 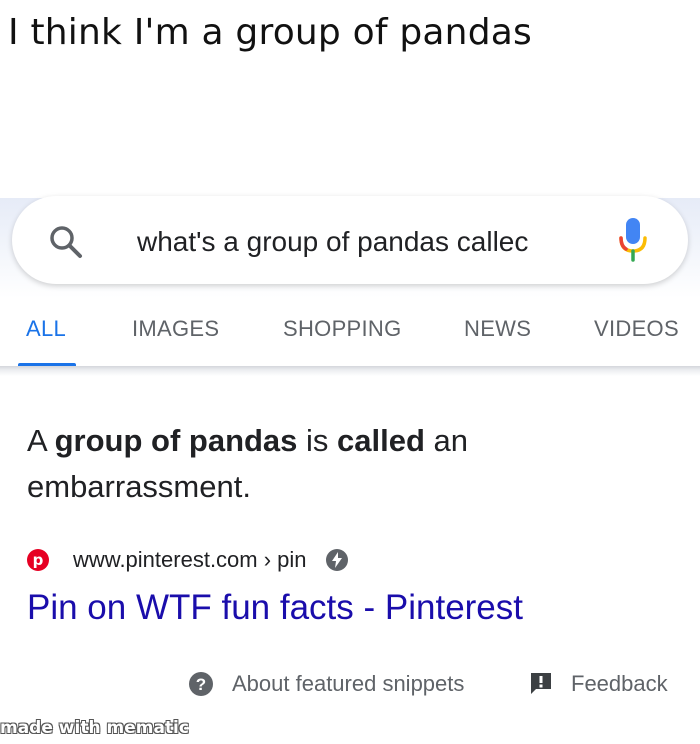 I want to click on feedback-label: Feedback, so click(x=619, y=684).